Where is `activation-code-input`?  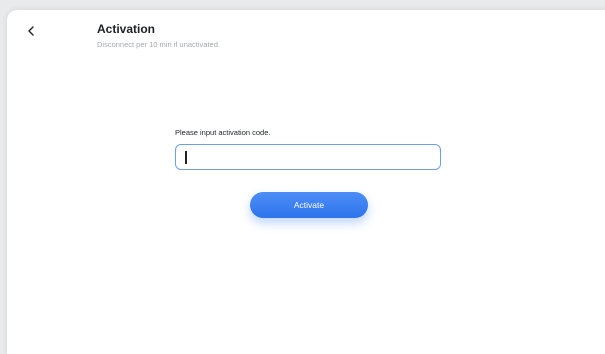 activation-code-input is located at coordinates (308, 157).